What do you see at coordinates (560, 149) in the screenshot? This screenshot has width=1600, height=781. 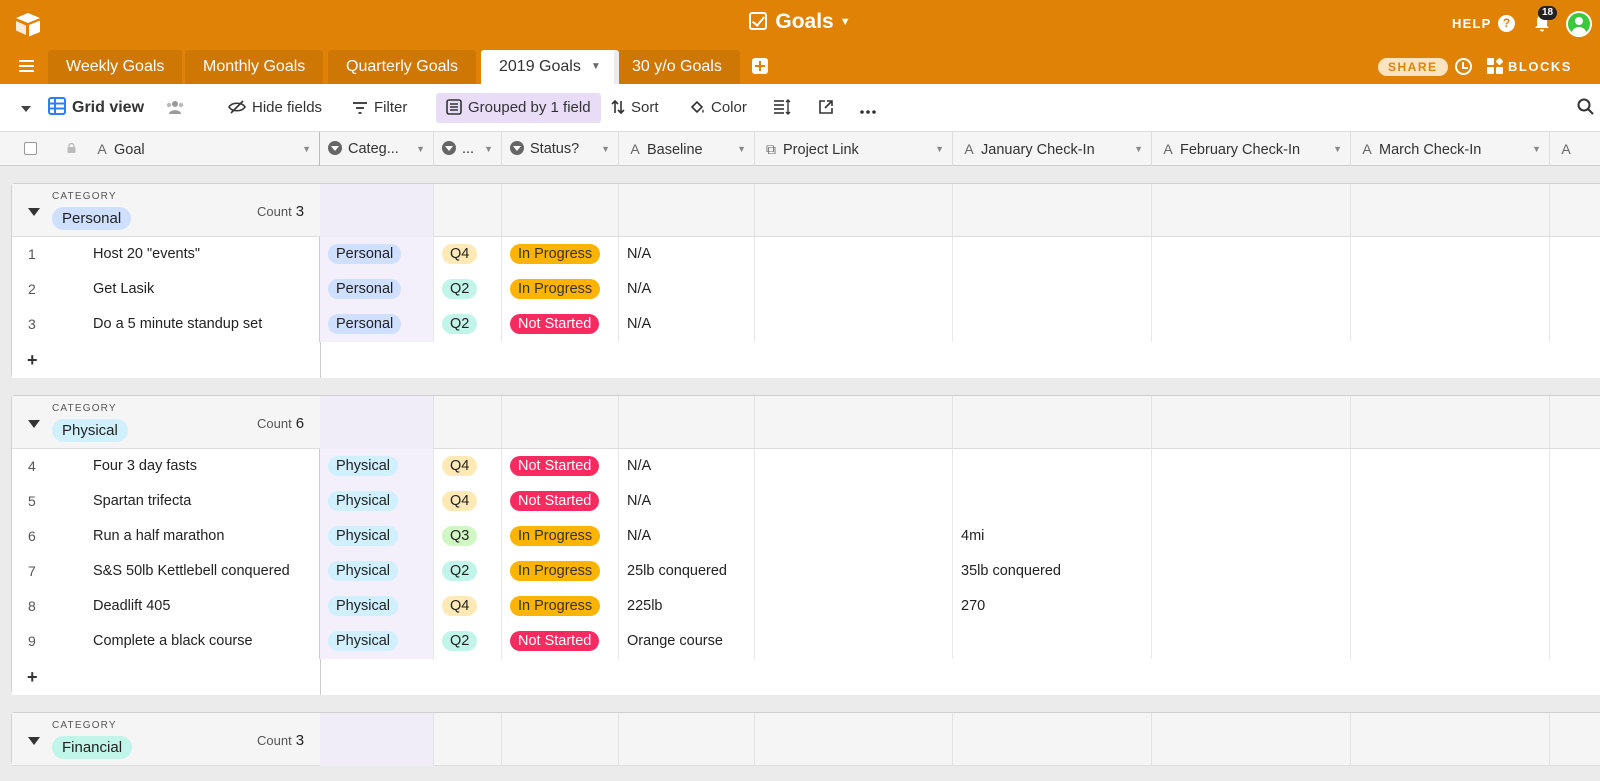 I see `column-header-status: Status? ▼` at bounding box center [560, 149].